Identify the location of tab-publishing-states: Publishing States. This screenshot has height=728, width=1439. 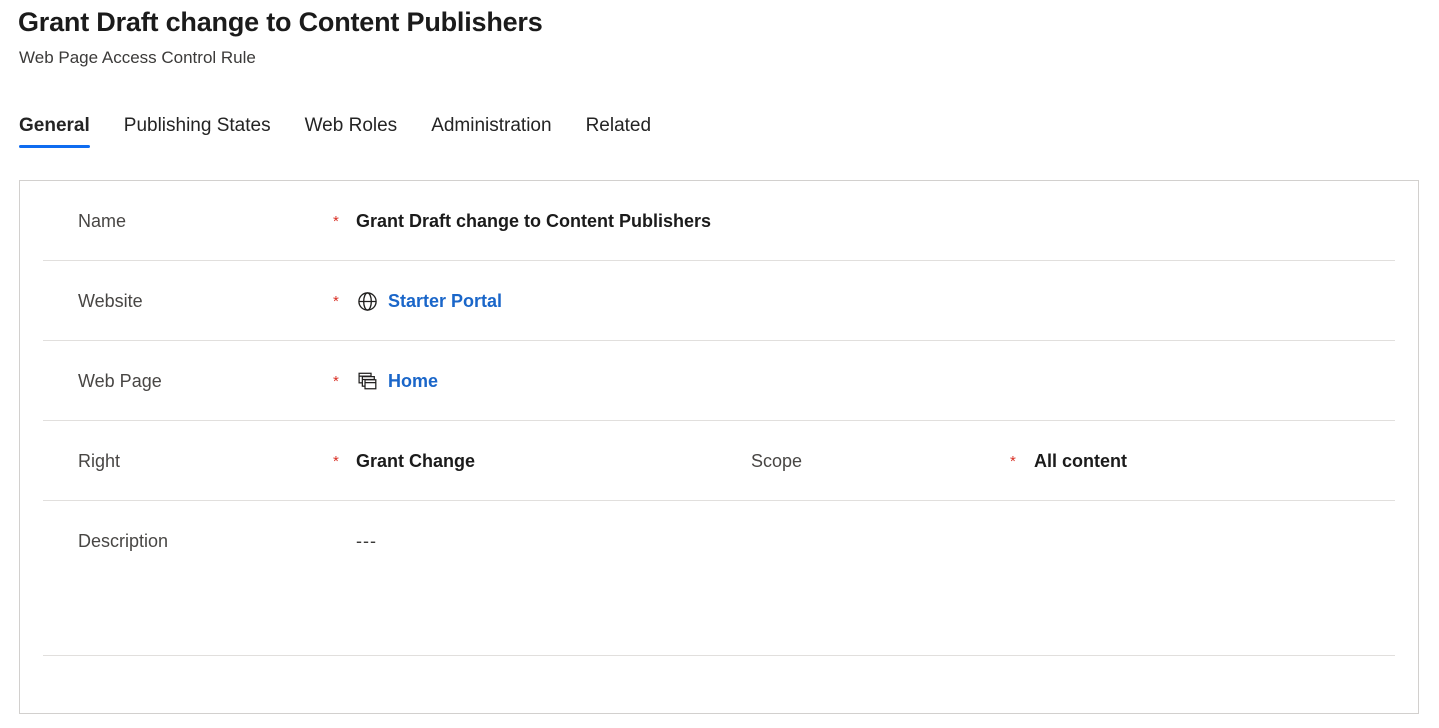
(197, 131).